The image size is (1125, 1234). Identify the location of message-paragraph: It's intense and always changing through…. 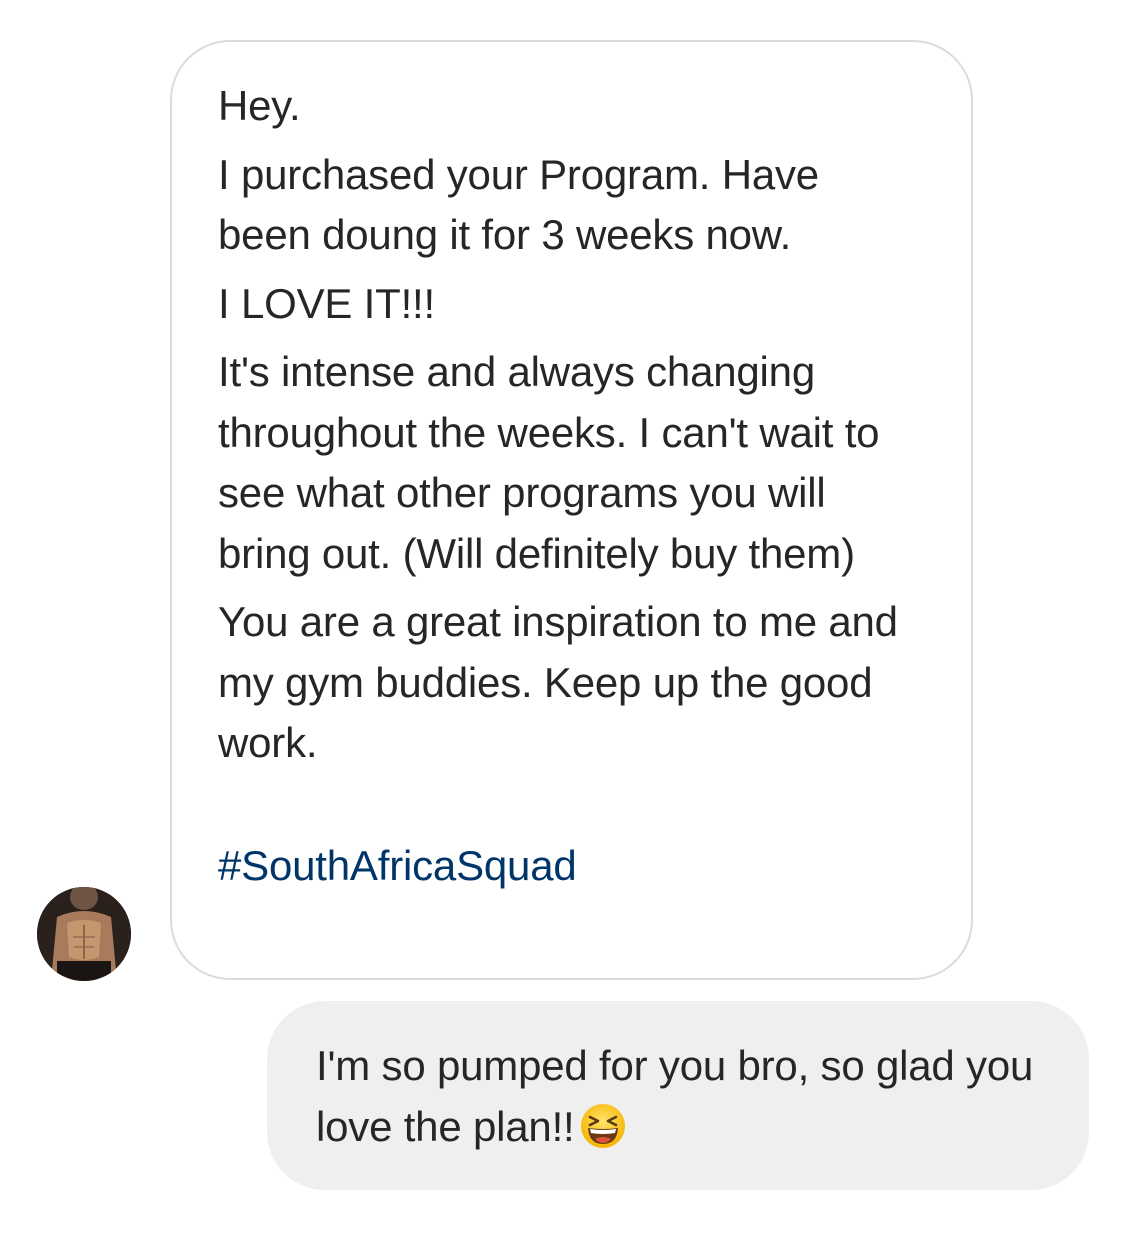
(549, 462).